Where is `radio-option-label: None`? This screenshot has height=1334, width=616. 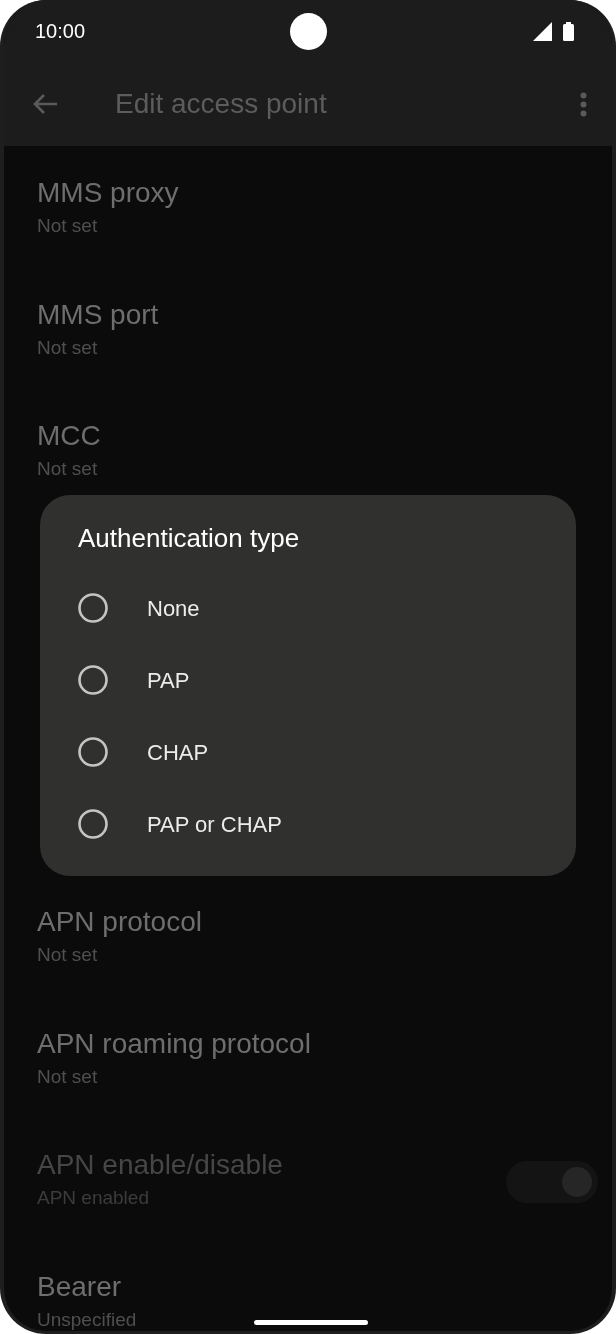 radio-option-label: None is located at coordinates (173, 608).